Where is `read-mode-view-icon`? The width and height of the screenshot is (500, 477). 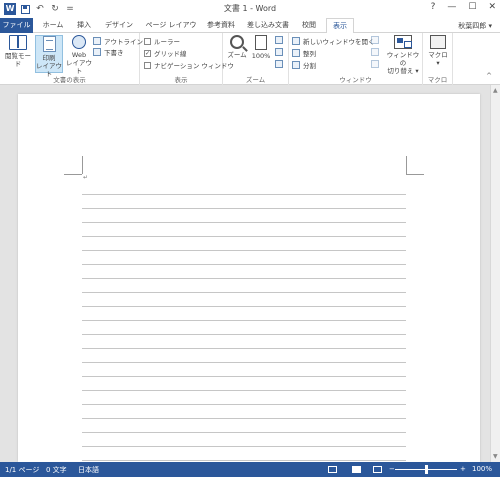 read-mode-view-icon is located at coordinates (332, 469).